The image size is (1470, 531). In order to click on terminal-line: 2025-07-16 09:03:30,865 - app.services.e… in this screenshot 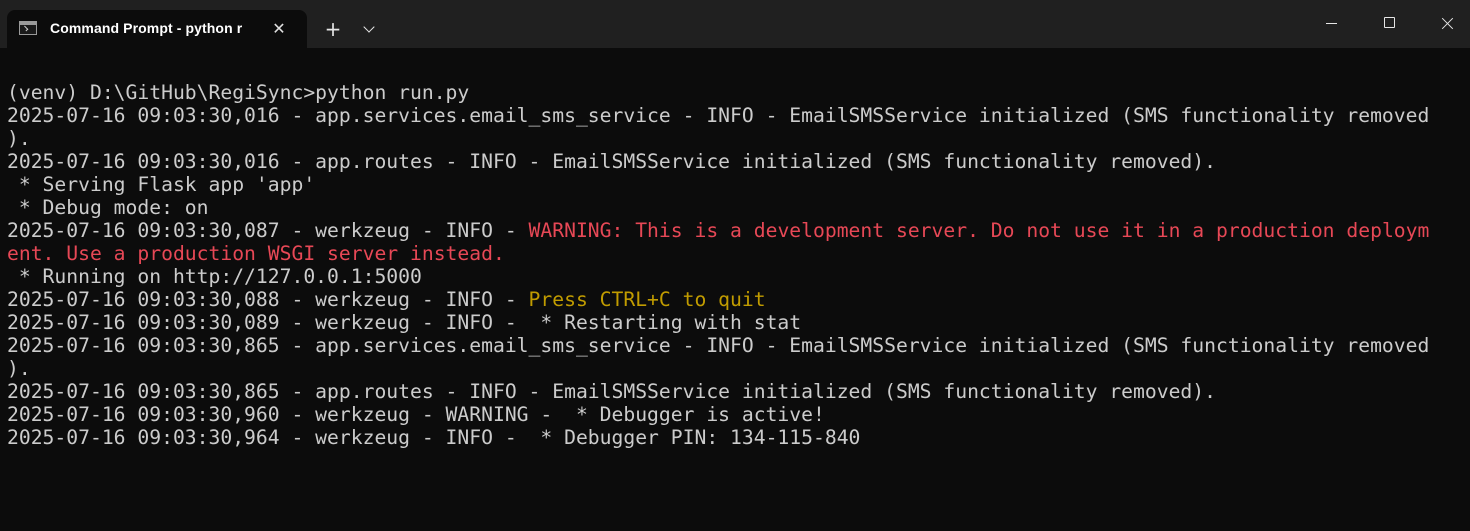, I will do `click(718, 345)`.